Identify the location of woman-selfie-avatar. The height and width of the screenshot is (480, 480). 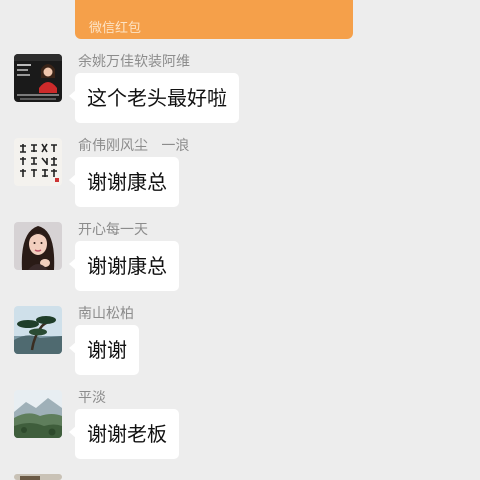
(38, 246).